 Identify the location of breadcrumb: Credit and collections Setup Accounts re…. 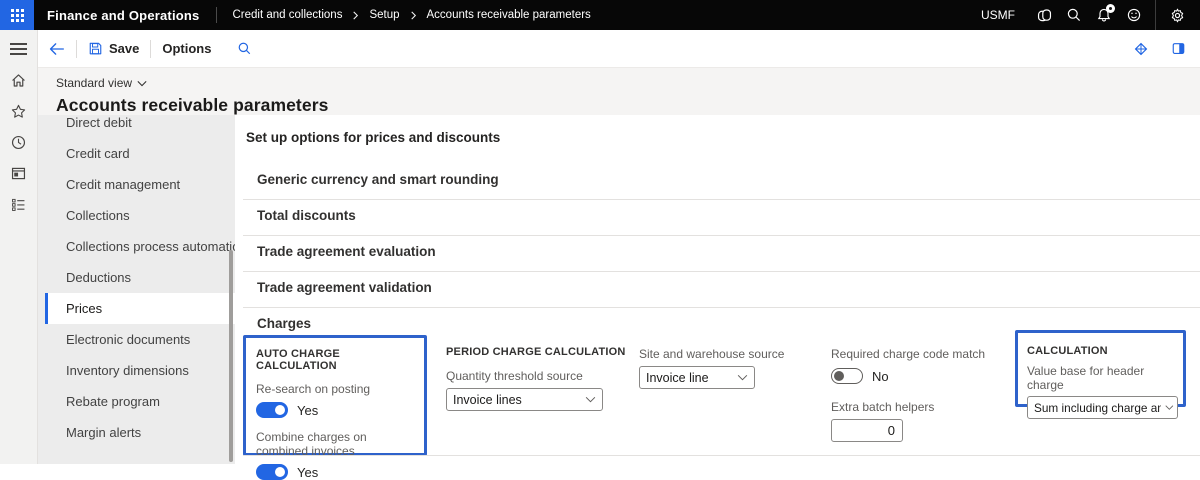
(412, 15).